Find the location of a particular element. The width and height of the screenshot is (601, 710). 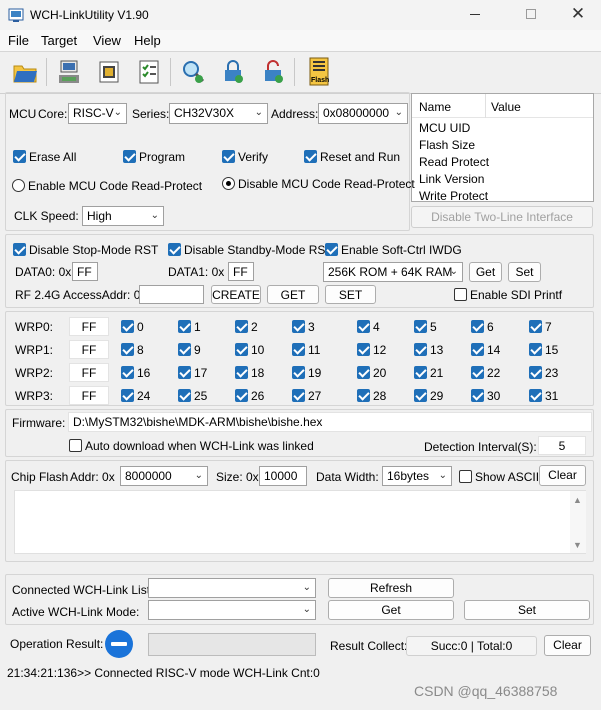

rf-set-button: SET is located at coordinates (350, 294).